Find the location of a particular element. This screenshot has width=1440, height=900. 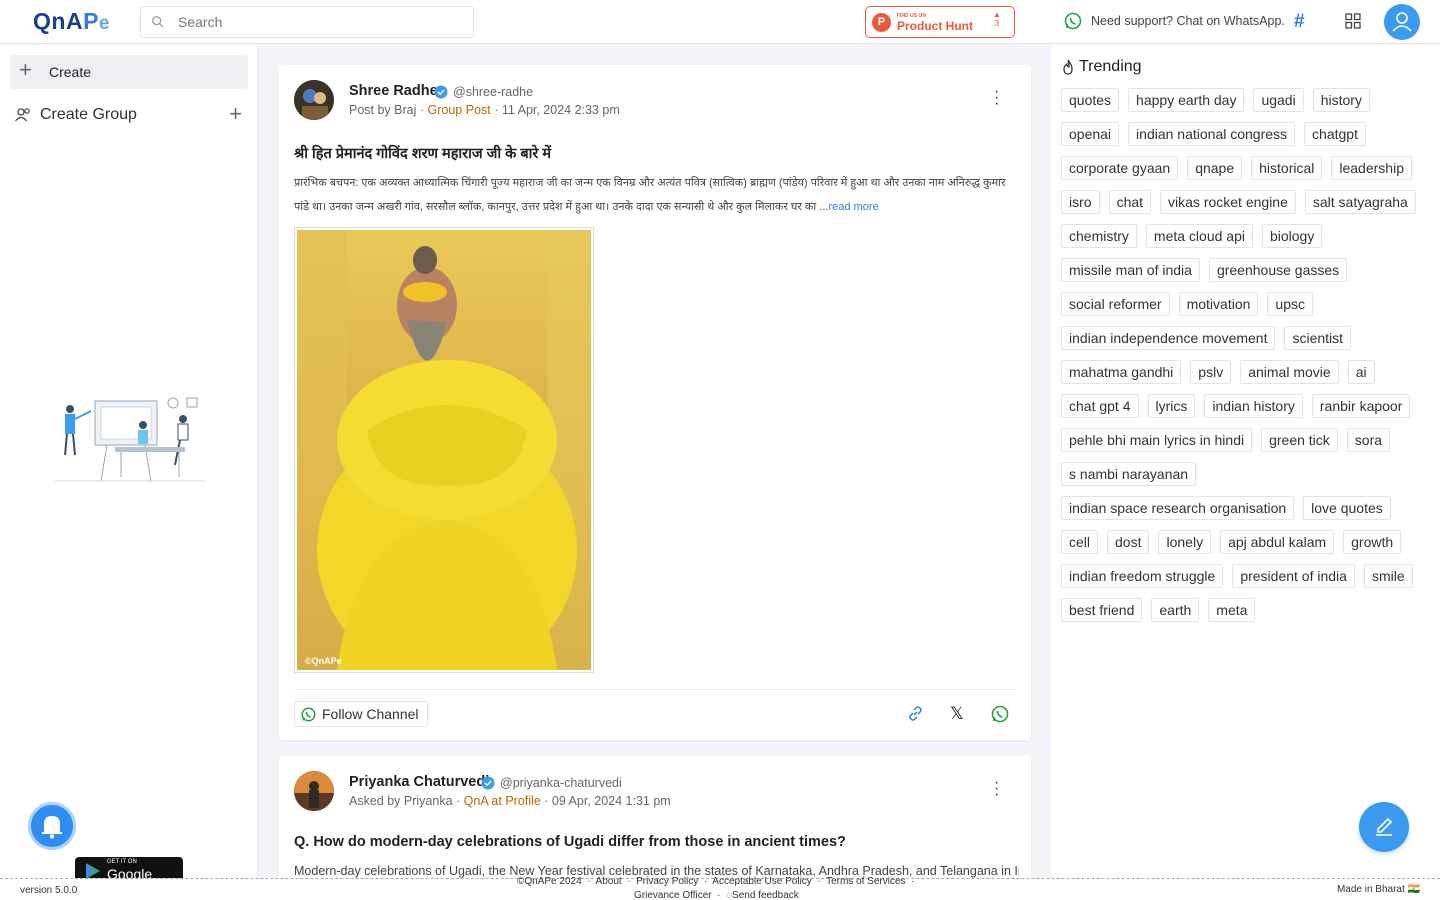

trending-tag: social reformer is located at coordinates (1115, 304).